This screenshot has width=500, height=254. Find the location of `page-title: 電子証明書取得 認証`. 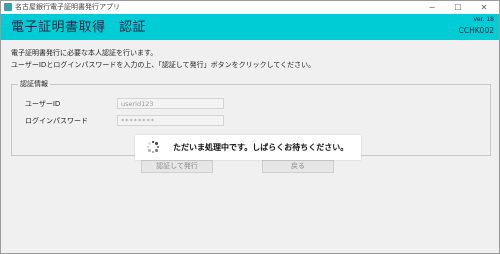

page-title: 電子証明書取得 認証 is located at coordinates (79, 27).